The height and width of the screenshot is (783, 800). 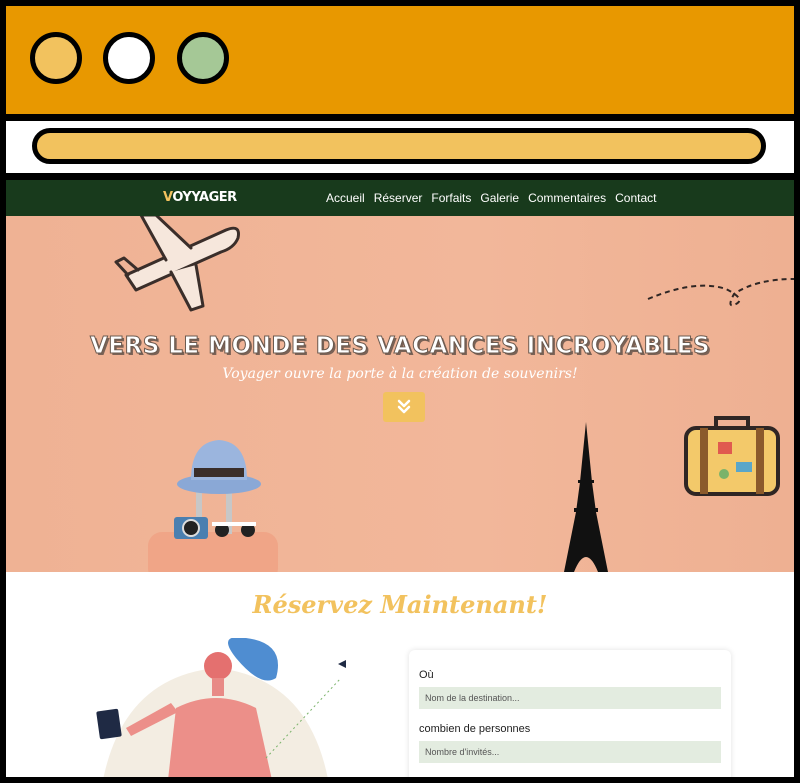 I want to click on suitcase-sticker-illustration, so click(x=732, y=456).